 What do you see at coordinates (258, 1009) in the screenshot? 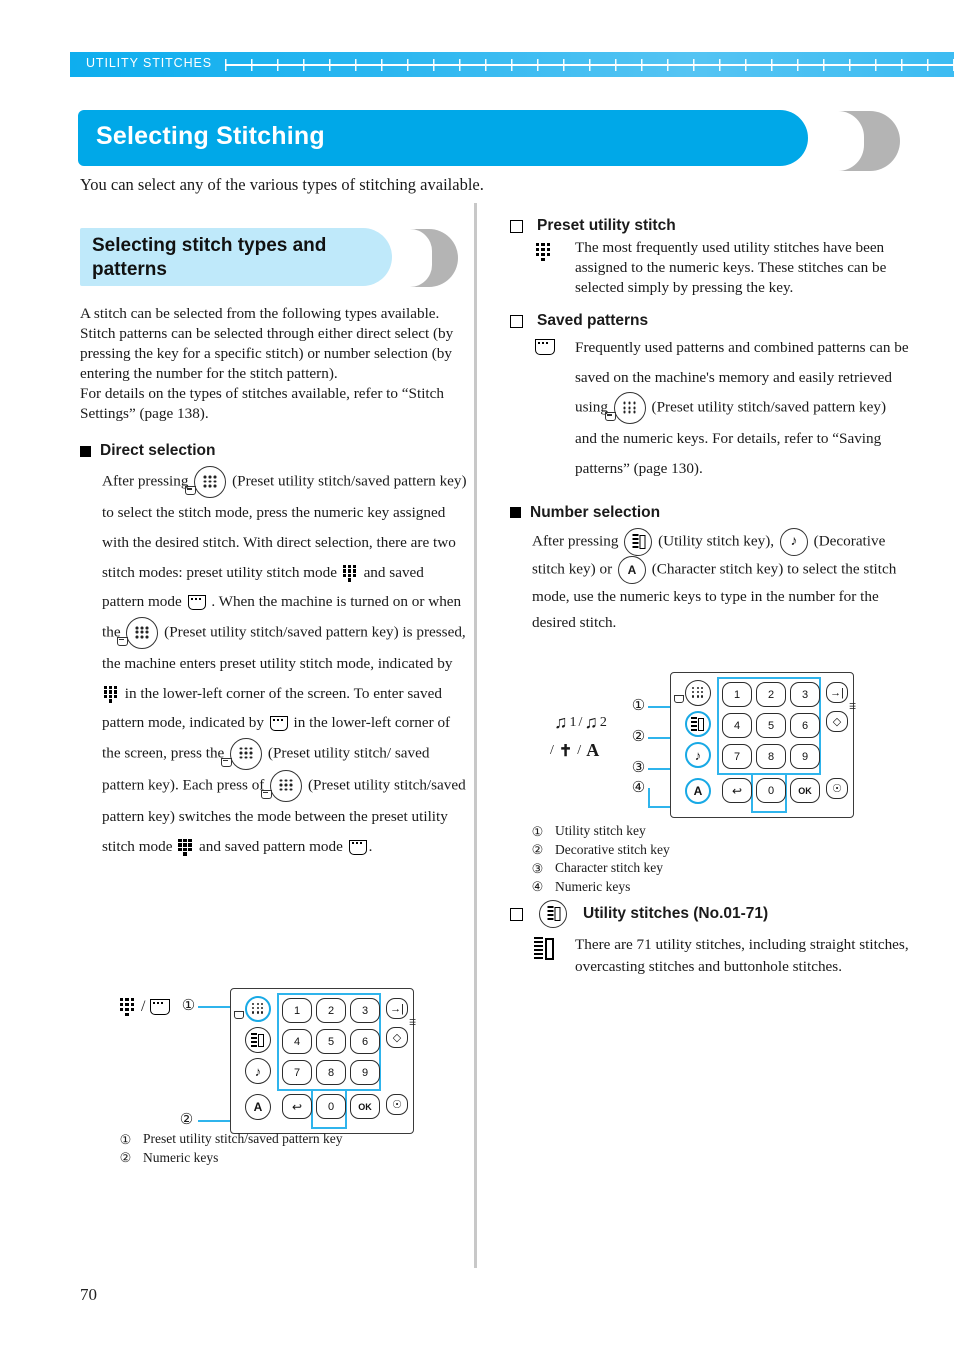
I see `preset-utility-saved-pattern-key-left` at bounding box center [258, 1009].